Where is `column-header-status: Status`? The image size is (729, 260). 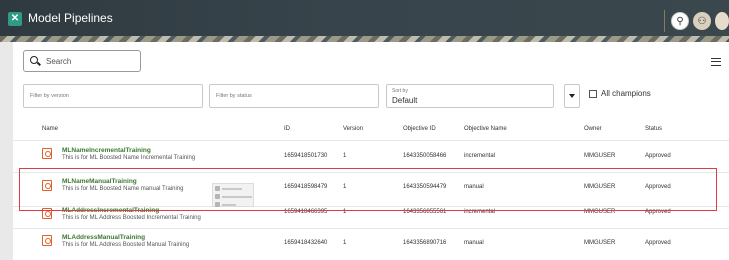
column-header-status: Status is located at coordinates (653, 129).